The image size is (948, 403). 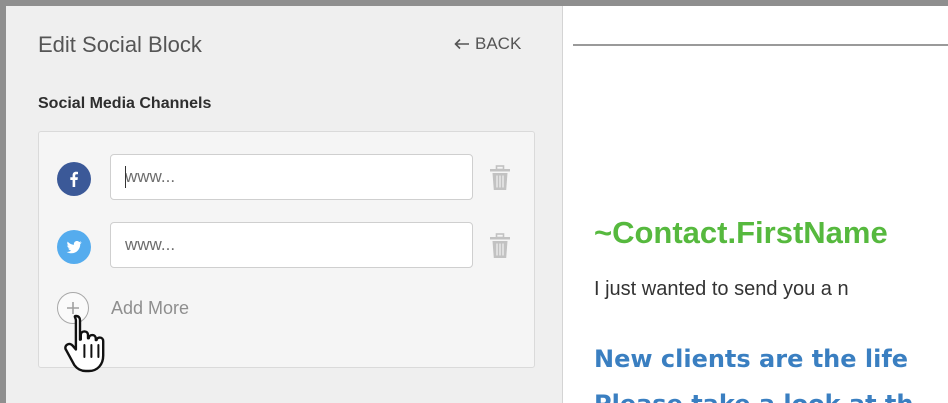 I want to click on back-button: BACK, so click(x=487, y=44).